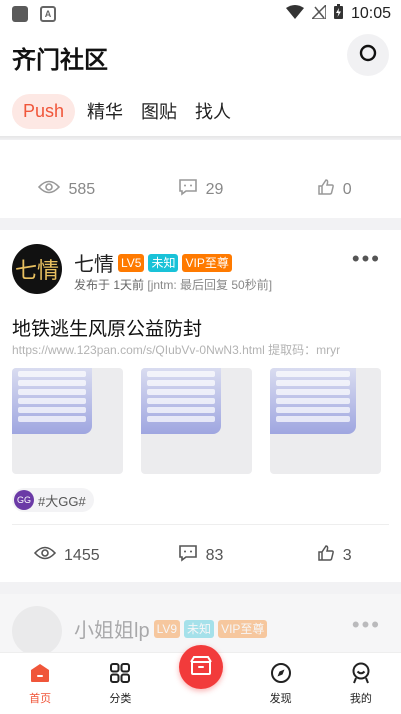 The height and width of the screenshot is (714, 401). I want to click on store-button, so click(200, 667).